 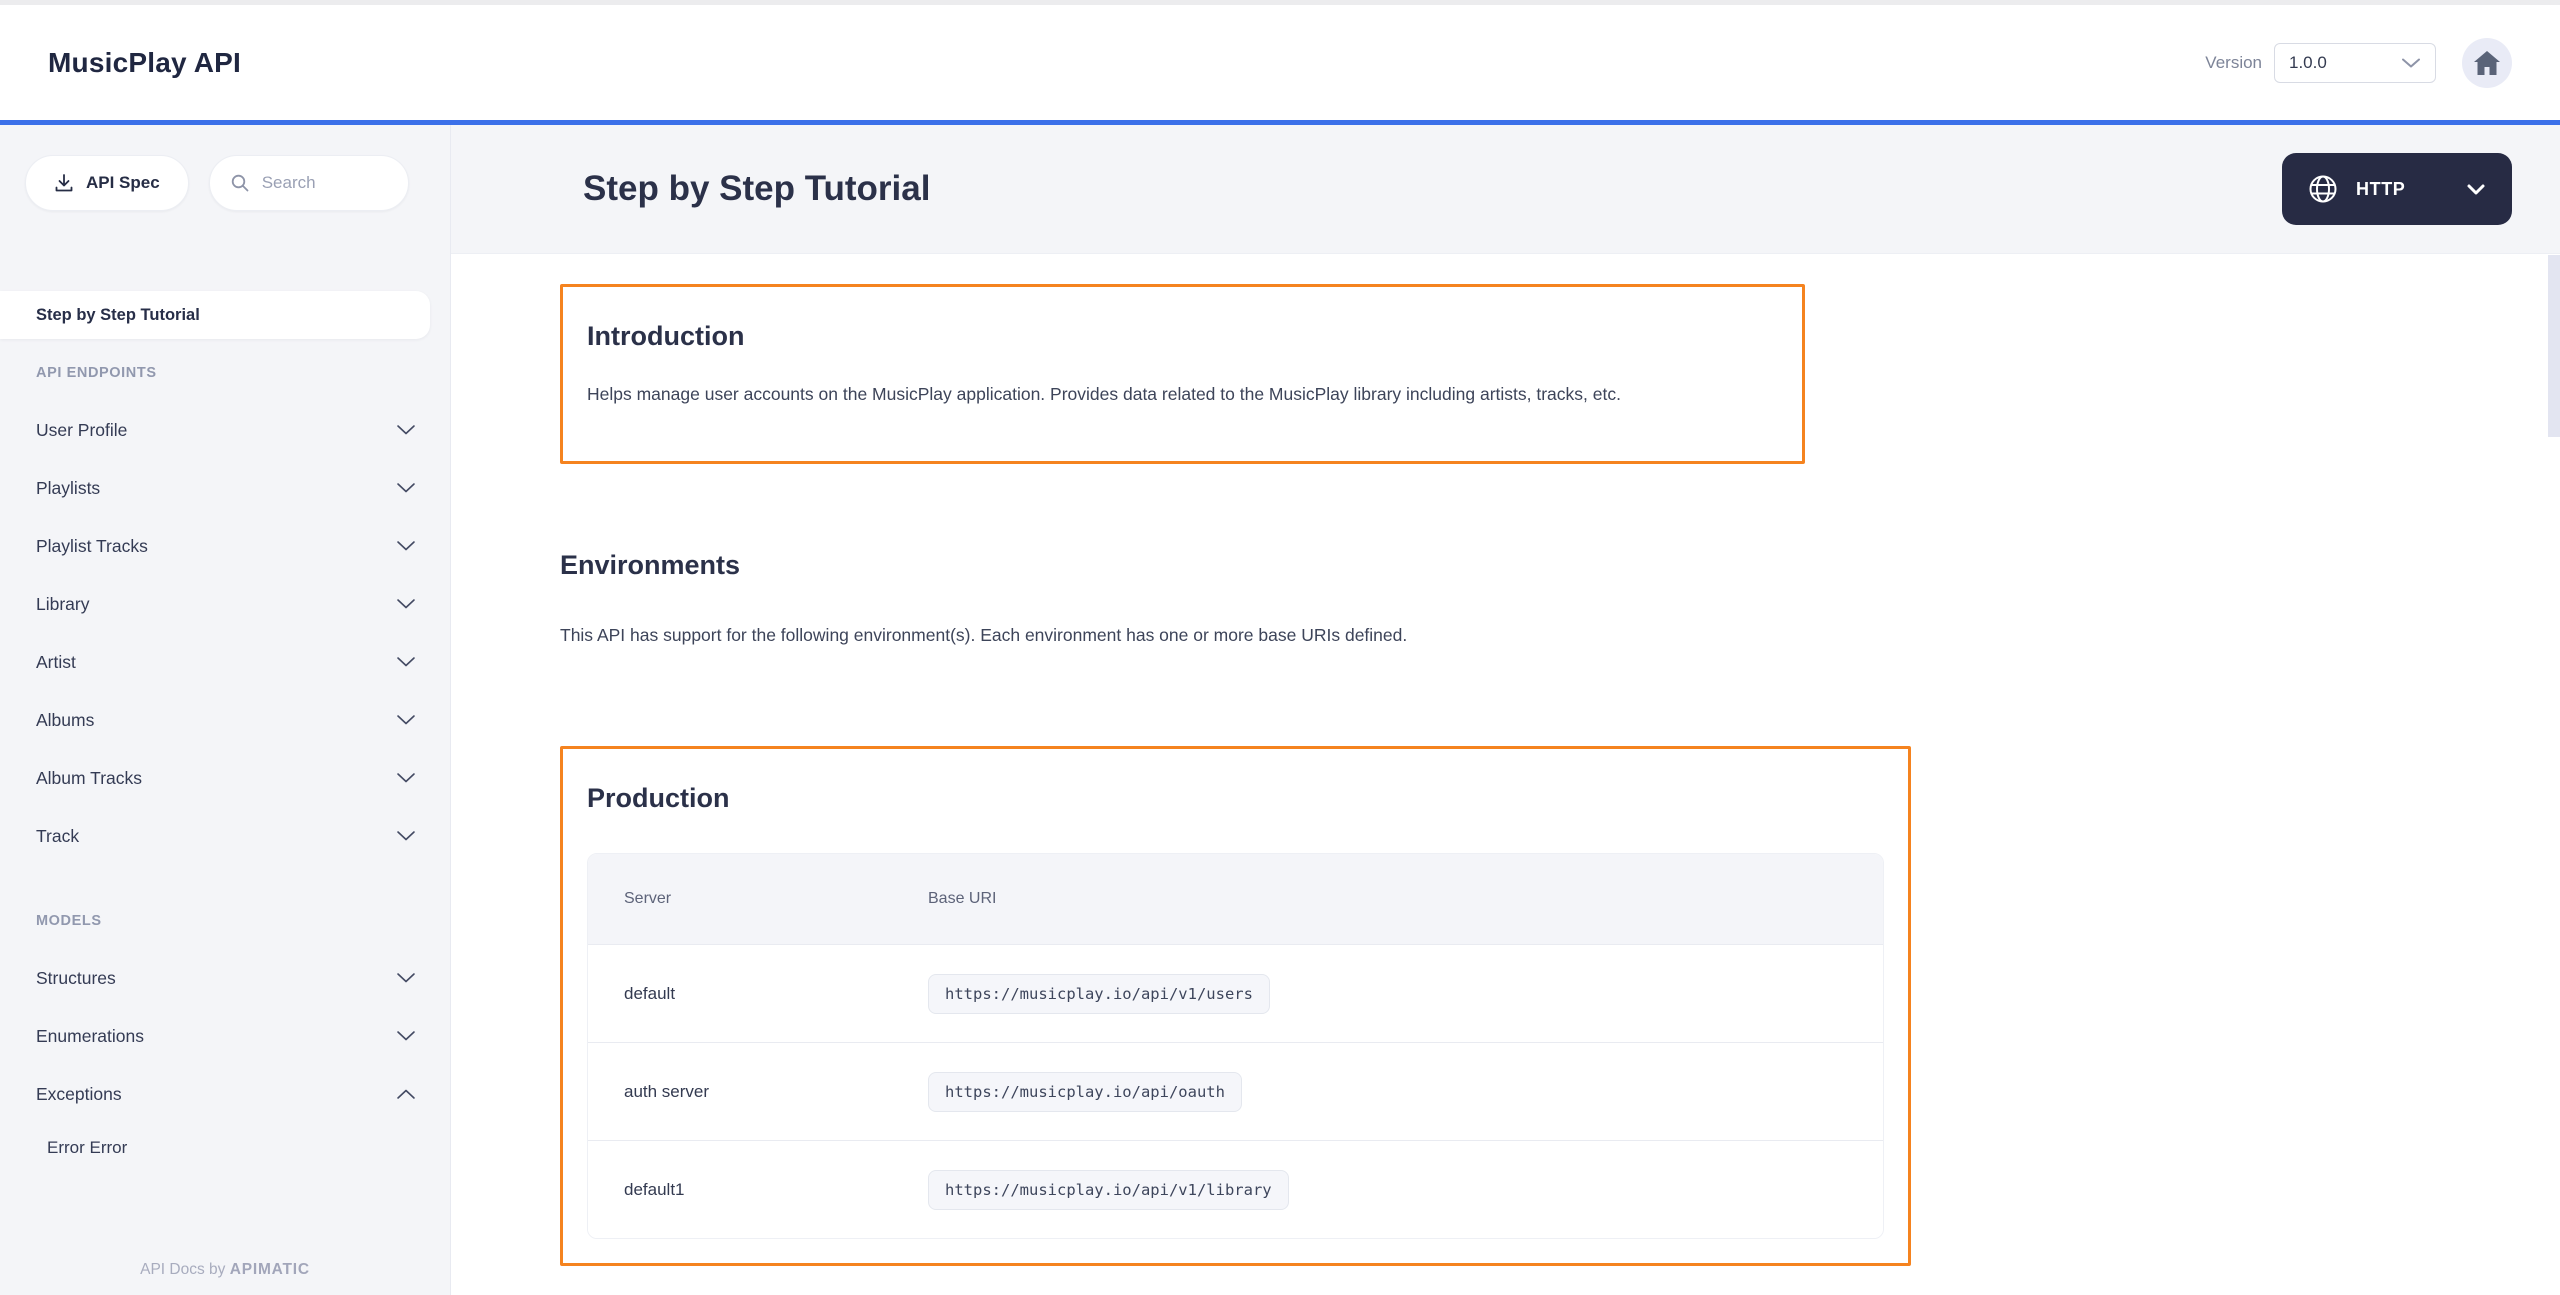 What do you see at coordinates (89, 777) in the screenshot?
I see `sidebar-item-label: Album Tracks` at bounding box center [89, 777].